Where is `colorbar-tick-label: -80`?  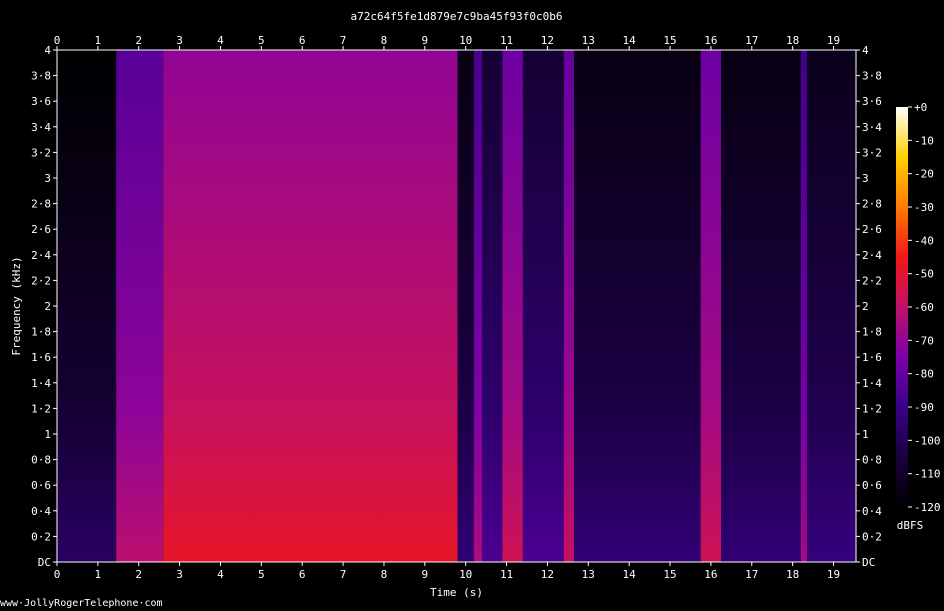
colorbar-tick-label: -80 is located at coordinates (924, 374).